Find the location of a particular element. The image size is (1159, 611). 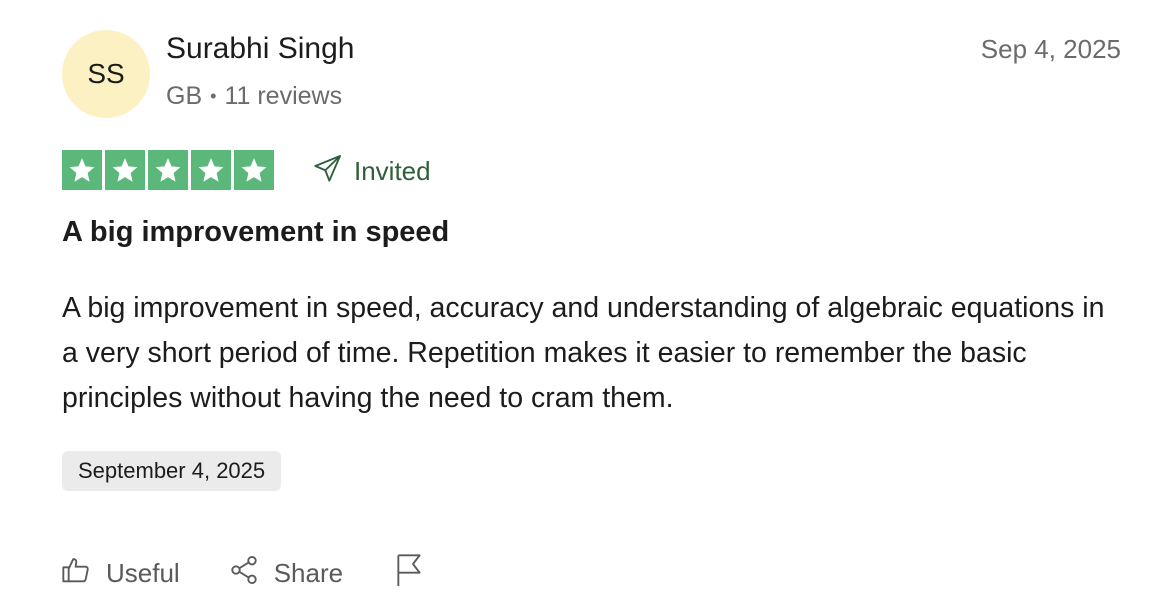

reviewer-meta: GB • 11 reviews is located at coordinates (254, 96).